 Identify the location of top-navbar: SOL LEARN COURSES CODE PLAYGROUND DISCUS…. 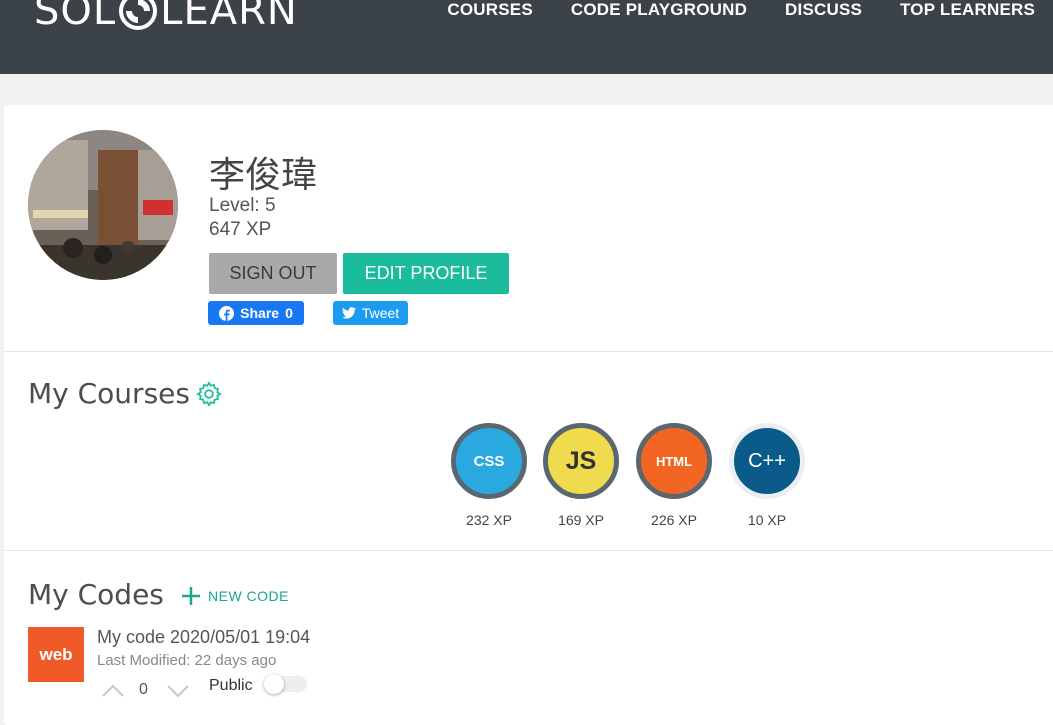
(526, 37).